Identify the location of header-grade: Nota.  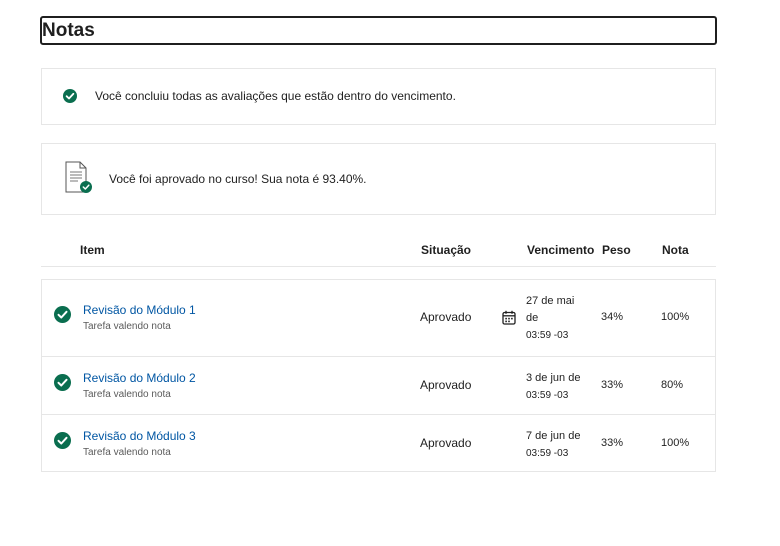
(675, 250).